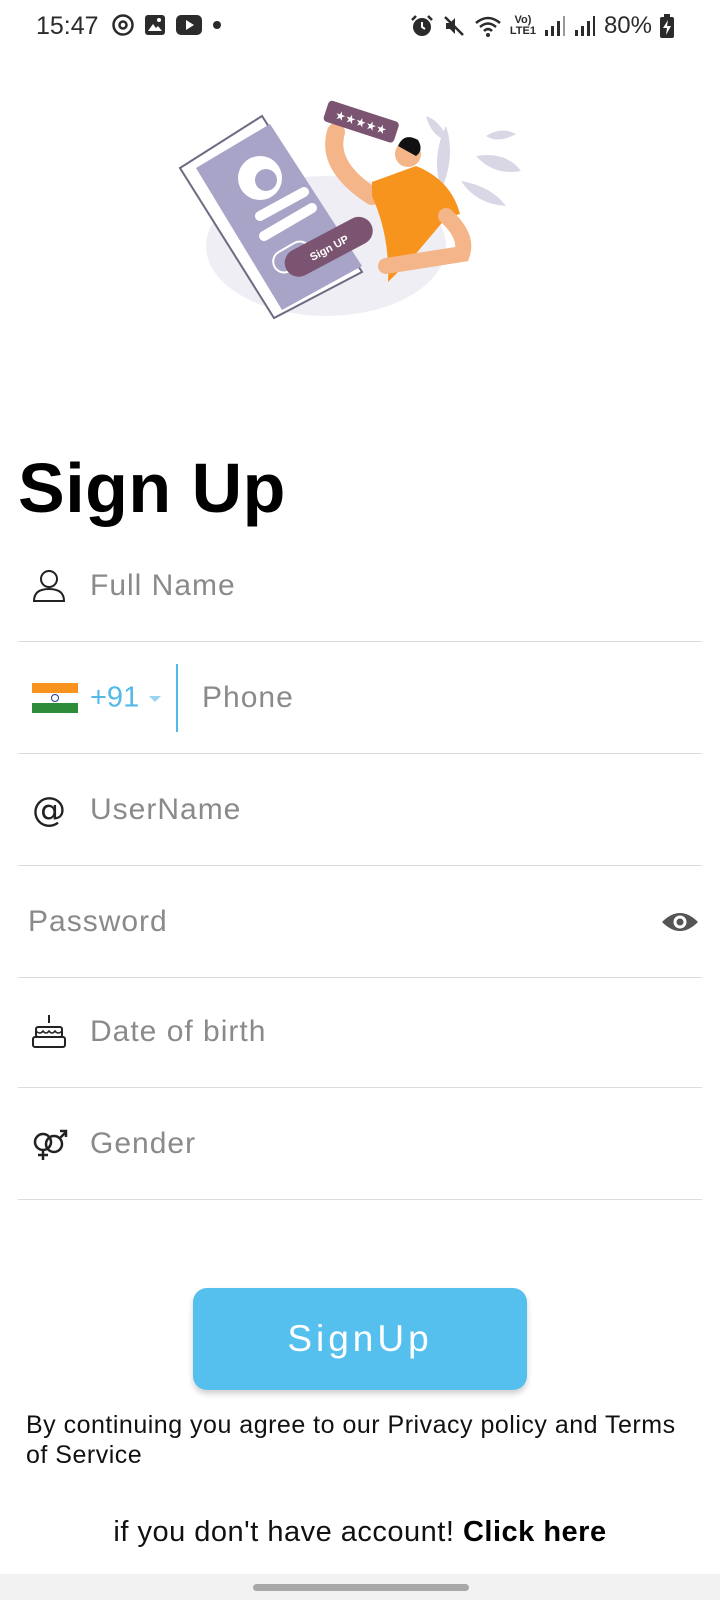 This screenshot has height=1600, width=720. What do you see at coordinates (356, 211) in the screenshot?
I see `signup-illustration: ★★★★★ Sign UP` at bounding box center [356, 211].